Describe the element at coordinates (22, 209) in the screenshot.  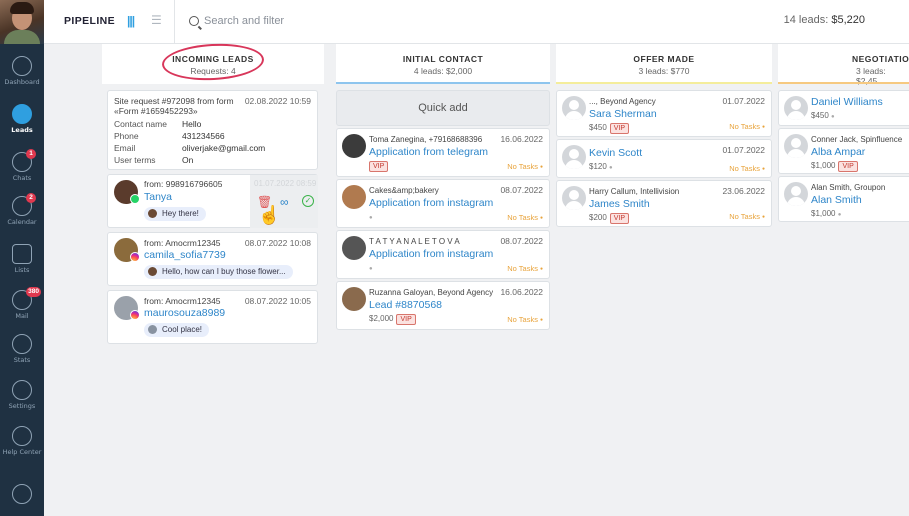
I see `sidebar-item-calendar: 2 Calendar` at that location.